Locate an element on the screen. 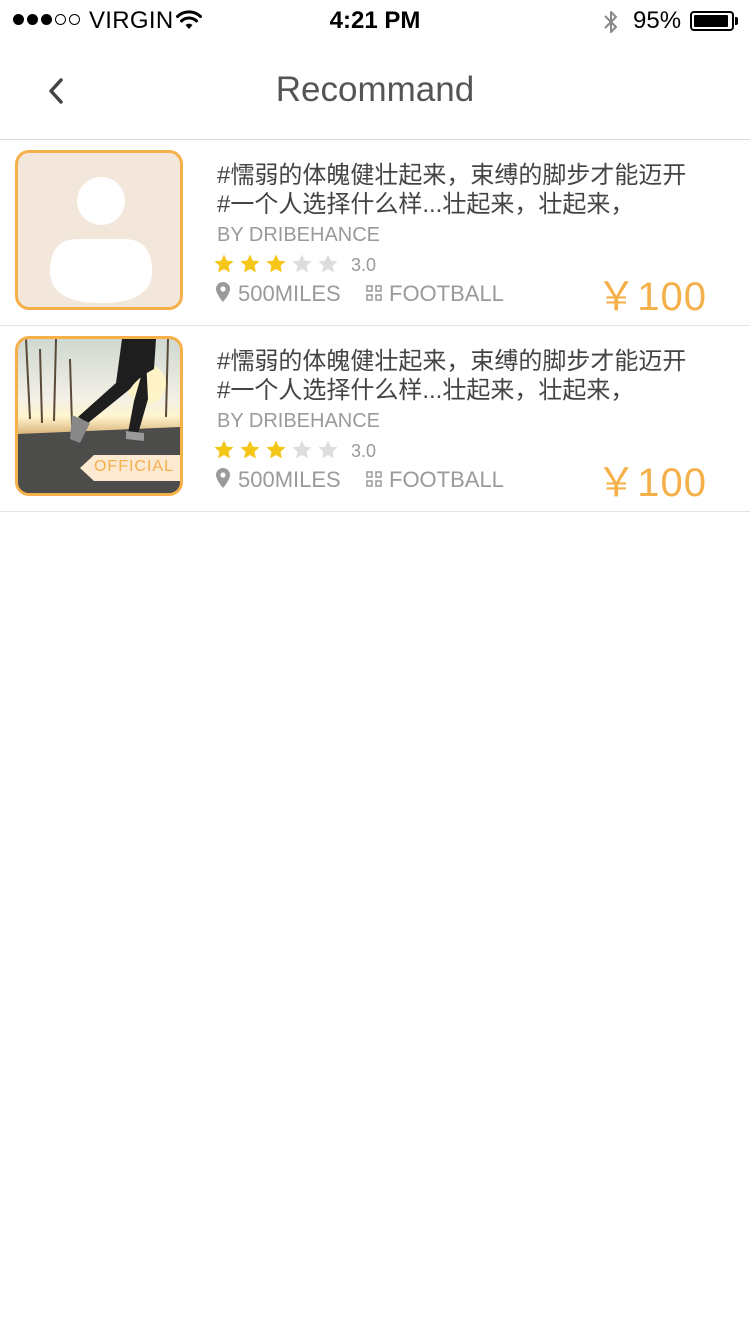 The image size is (750, 1334). battery-tip is located at coordinates (736, 21).